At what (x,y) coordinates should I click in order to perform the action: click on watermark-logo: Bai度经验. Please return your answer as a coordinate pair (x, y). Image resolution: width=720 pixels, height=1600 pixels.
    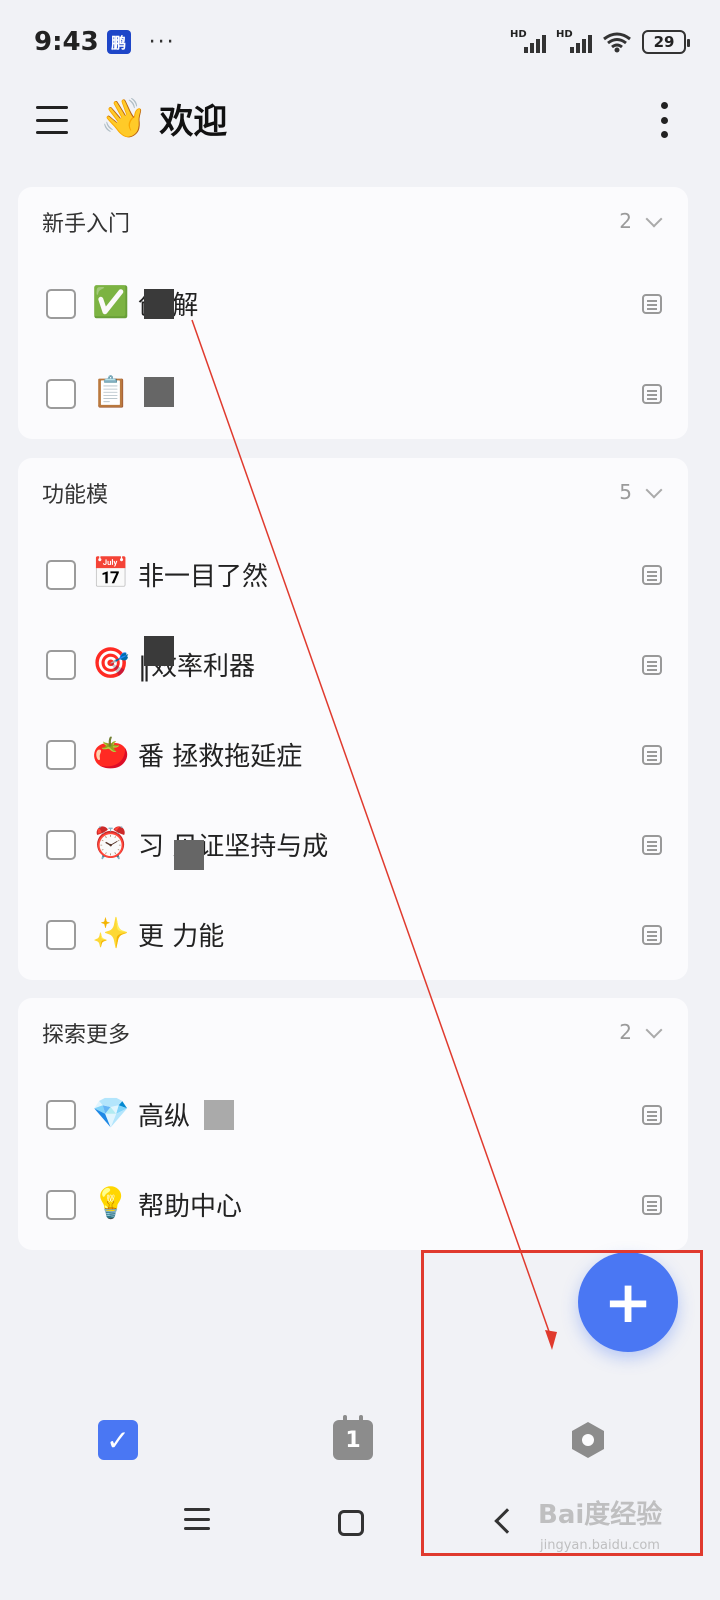
    Looking at the image, I should click on (600, 1515).